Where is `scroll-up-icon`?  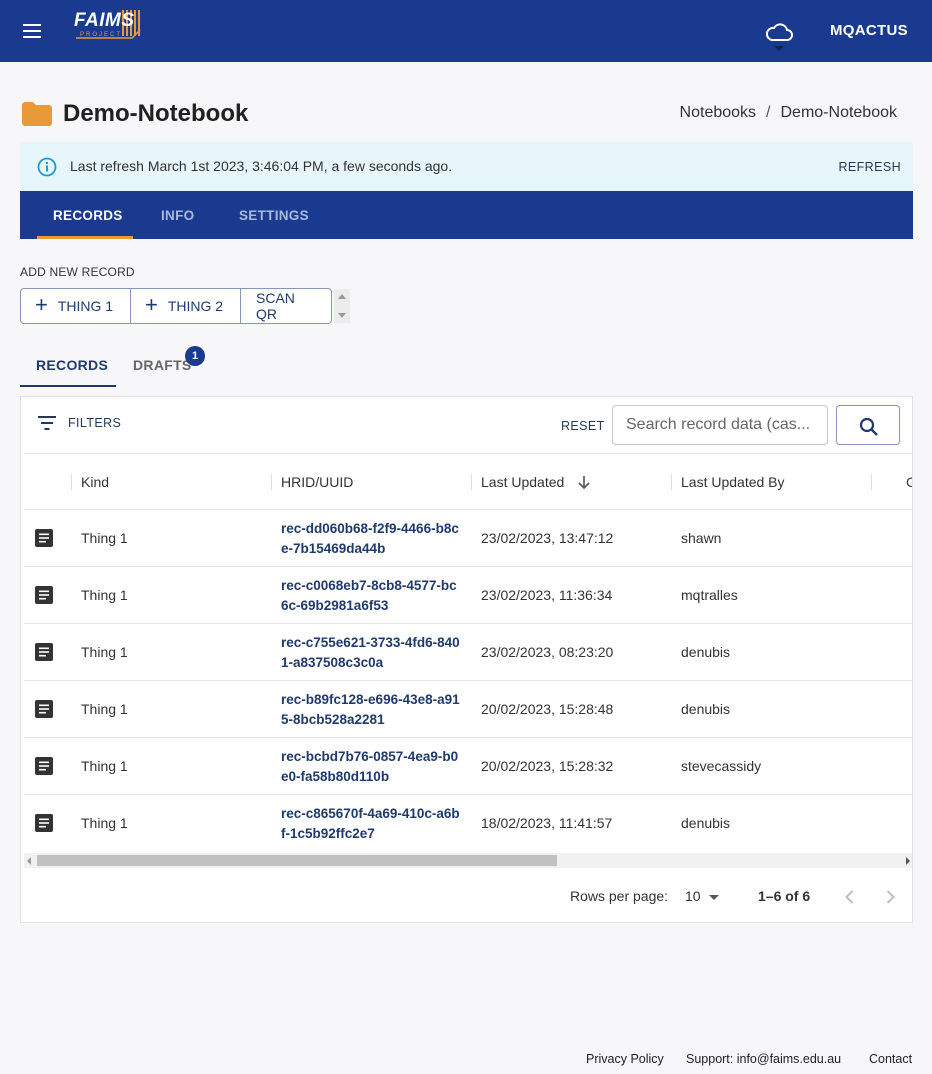 scroll-up-icon is located at coordinates (342, 296).